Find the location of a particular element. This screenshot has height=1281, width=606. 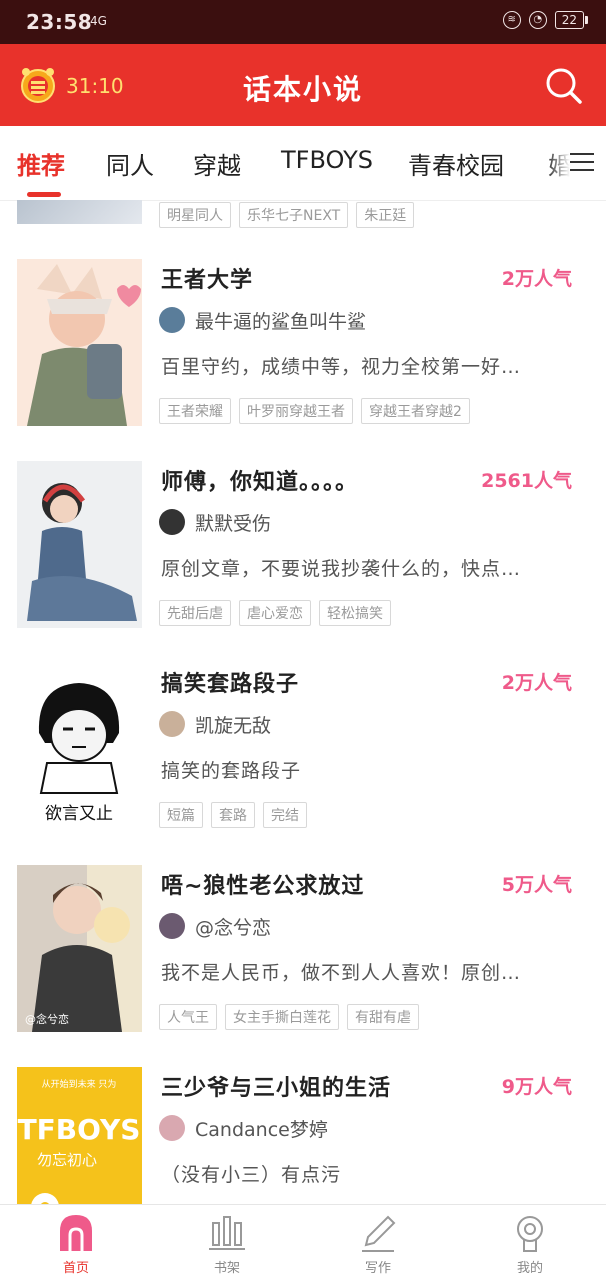

tag: 女主手撕白莲花 is located at coordinates (282, 1017).